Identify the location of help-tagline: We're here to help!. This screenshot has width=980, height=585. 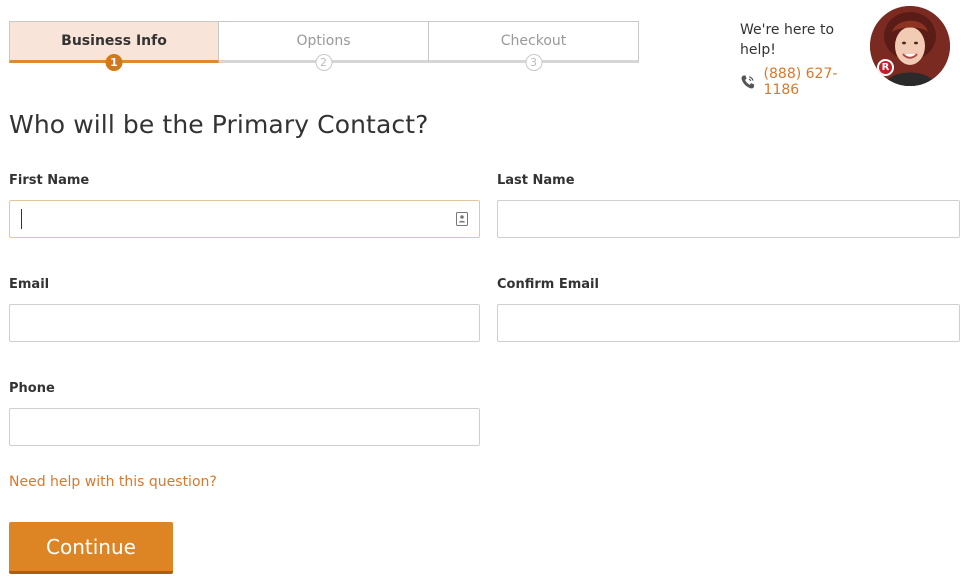
(787, 40).